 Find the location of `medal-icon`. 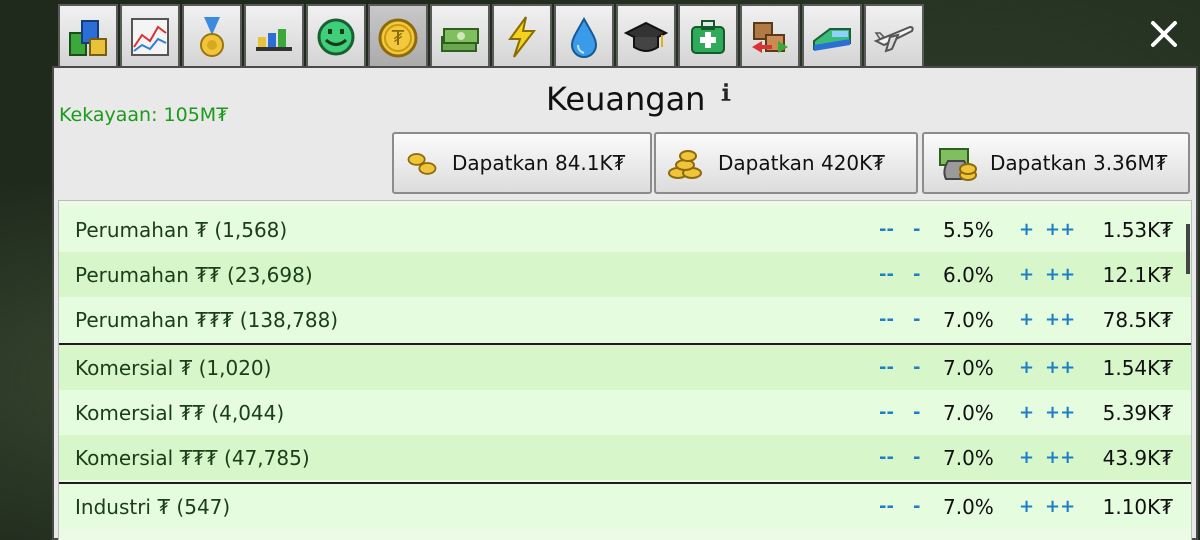

medal-icon is located at coordinates (212, 37).